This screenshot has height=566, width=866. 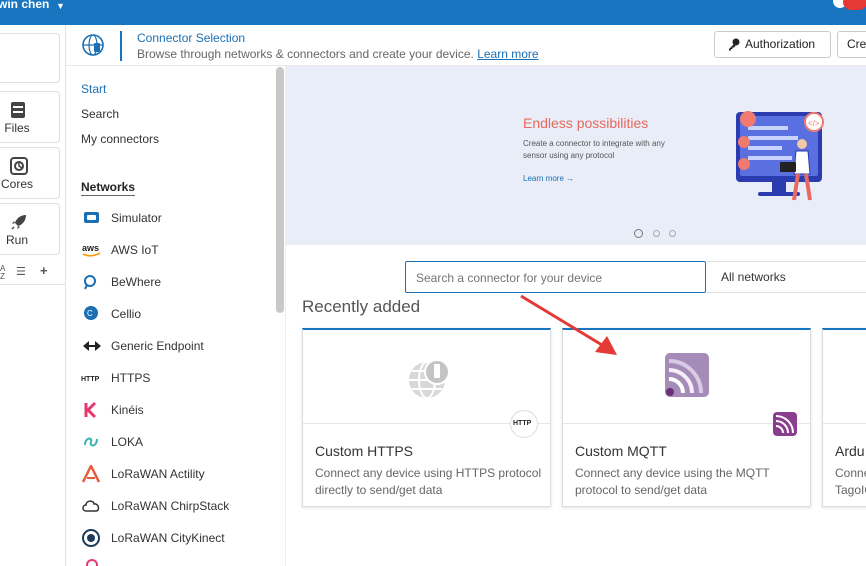 What do you see at coordinates (181, 314) in the screenshot?
I see `network-cellio: C Cellio` at bounding box center [181, 314].